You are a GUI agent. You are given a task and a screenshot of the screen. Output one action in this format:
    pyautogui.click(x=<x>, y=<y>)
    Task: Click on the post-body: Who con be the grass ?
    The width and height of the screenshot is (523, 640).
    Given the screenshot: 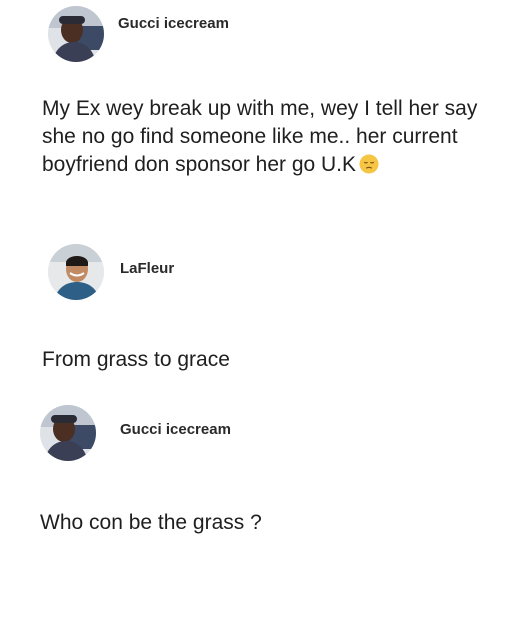 What is the action you would take?
    pyautogui.click(x=151, y=522)
    